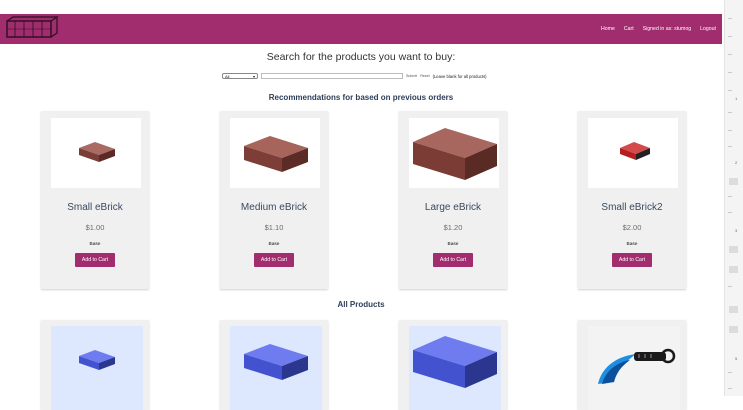 This screenshot has height=410, width=743. Describe the element at coordinates (632, 200) in the screenshot. I see `product-card: Small eBrick2 $2.00 Base Add to Cart` at that location.